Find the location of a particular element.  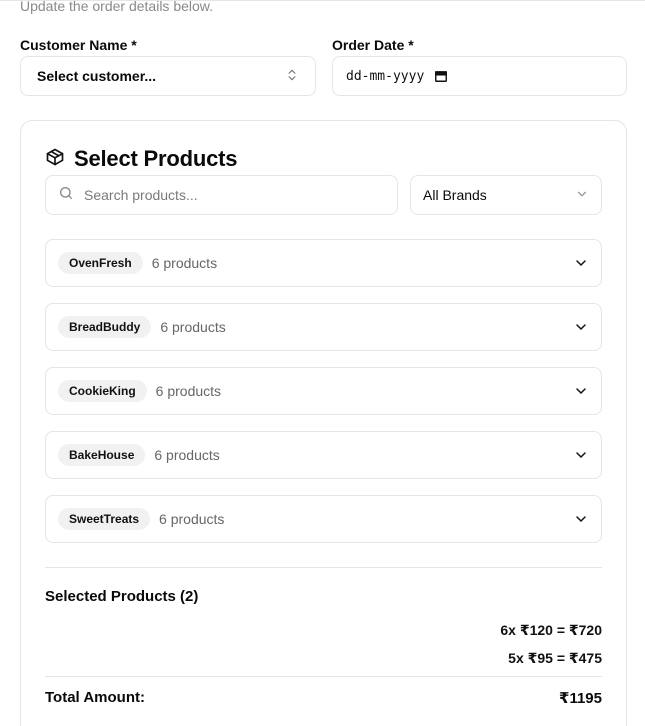

total-amount-label: Total Amount: is located at coordinates (95, 697).